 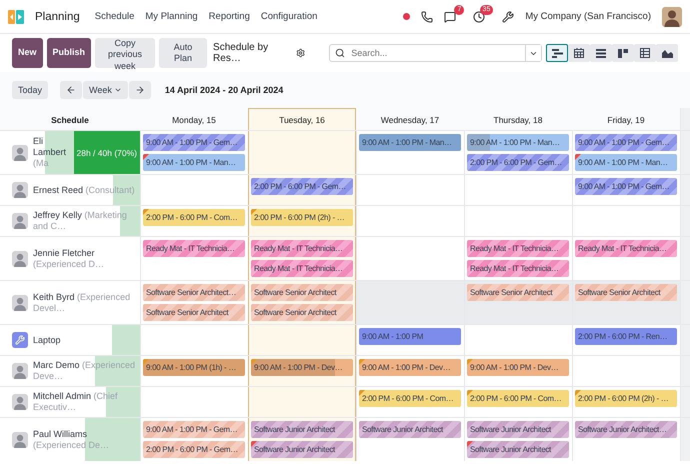 What do you see at coordinates (301, 53) in the screenshot?
I see `settings-icon` at bounding box center [301, 53].